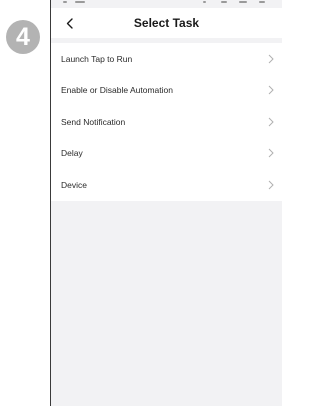  I want to click on task-item-device: Device, so click(166, 185).